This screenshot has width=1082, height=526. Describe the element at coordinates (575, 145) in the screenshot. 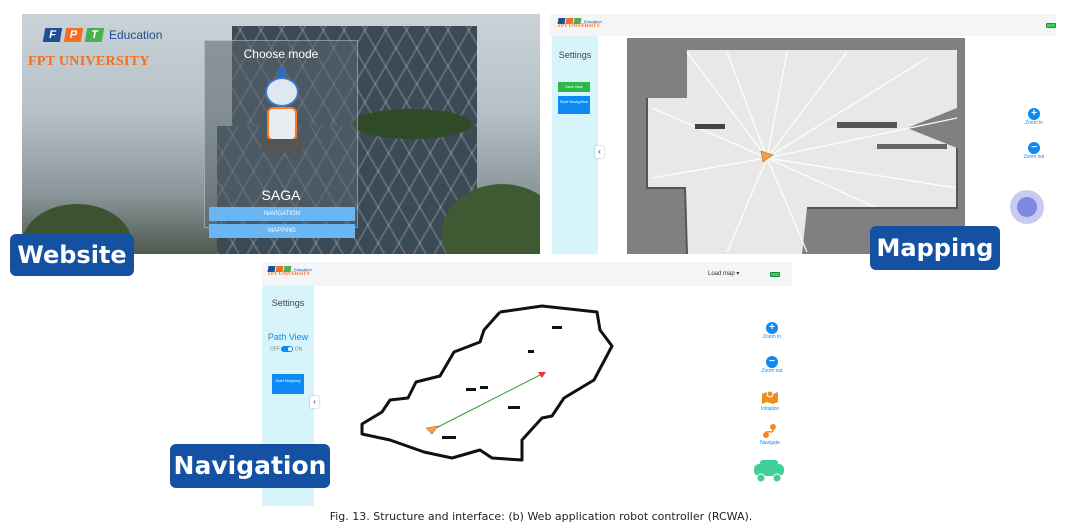

I see `mapping-settings-sidebar: Settings Save Map Start Navigation` at that location.